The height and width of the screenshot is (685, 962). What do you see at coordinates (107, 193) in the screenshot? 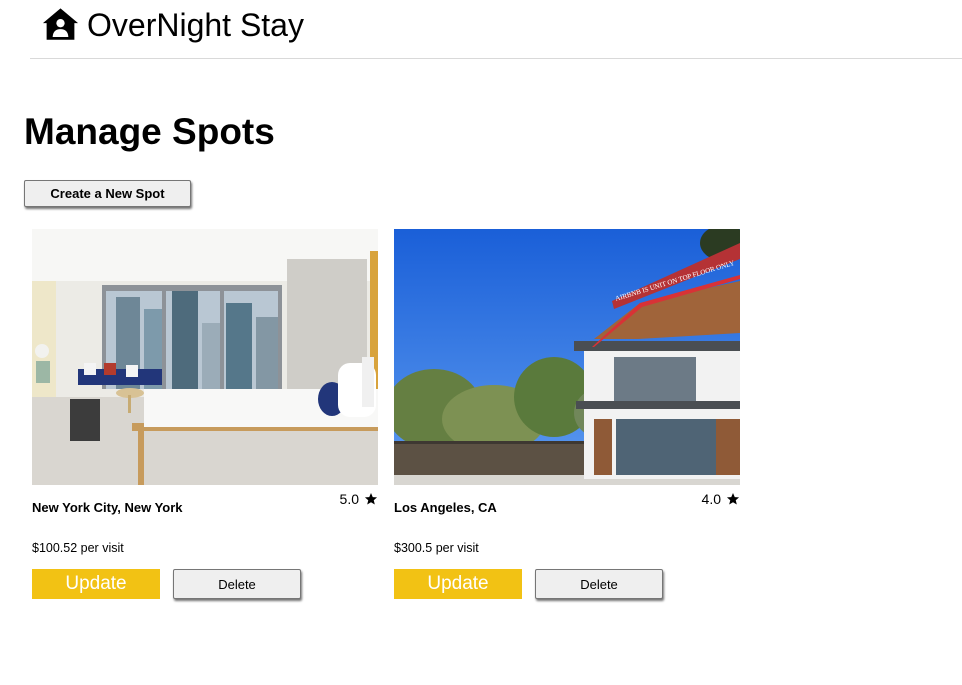
I see `create-spot-button: Create a New Spot` at bounding box center [107, 193].